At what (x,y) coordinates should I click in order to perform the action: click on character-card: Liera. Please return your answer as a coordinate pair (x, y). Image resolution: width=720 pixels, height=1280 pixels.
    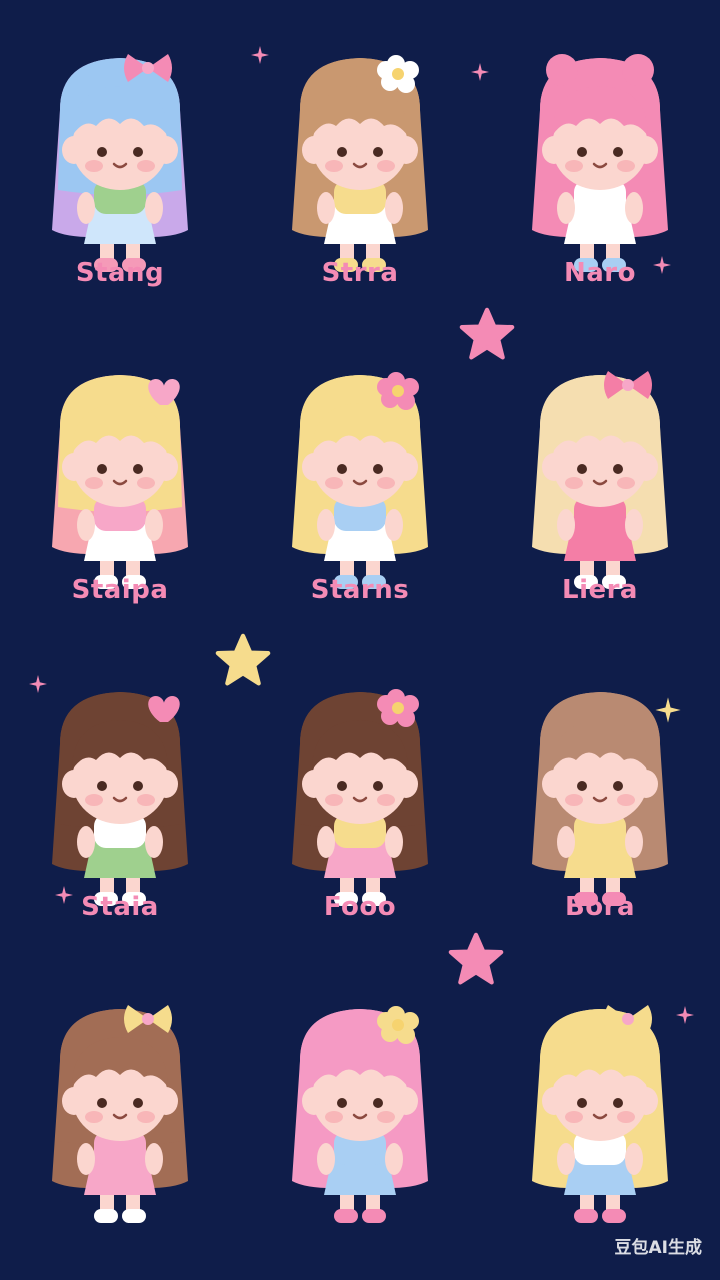
    Looking at the image, I should click on (600, 475).